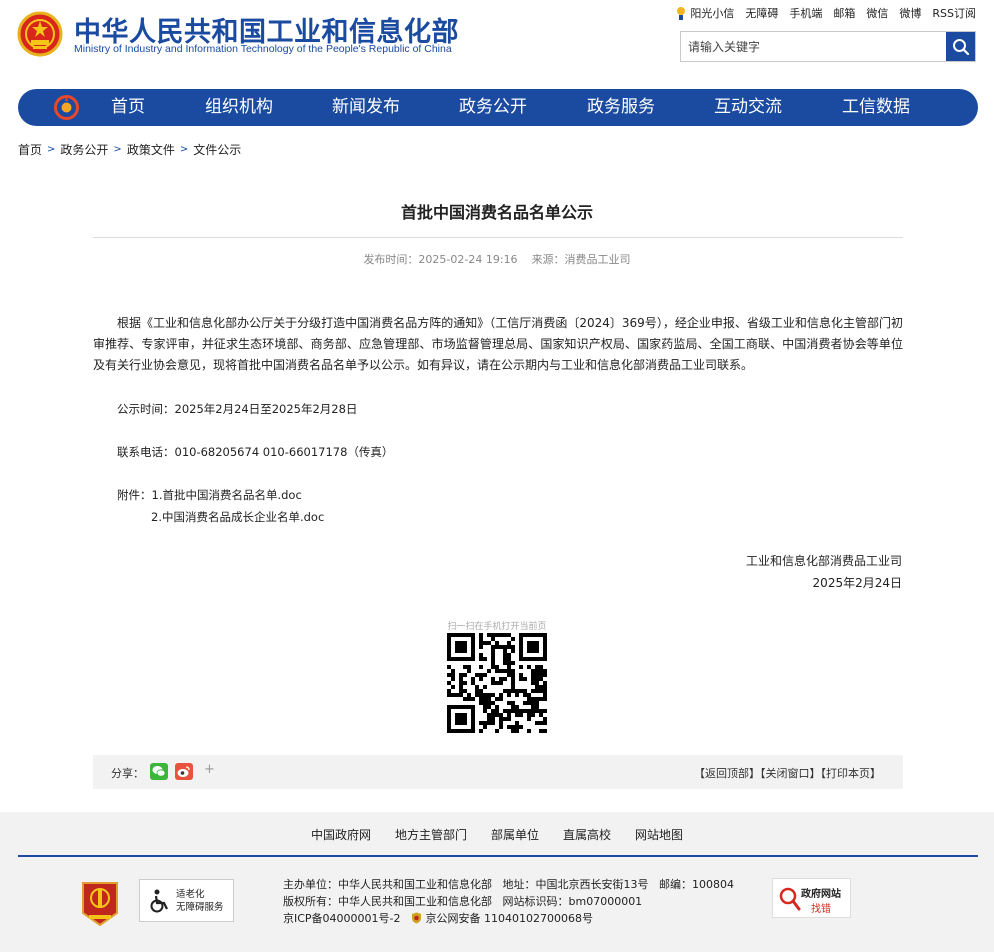 The image size is (994, 952). What do you see at coordinates (237, 517) in the screenshot?
I see `attachment-link-2: 2.中国消费名品成长企业名单.doc` at bounding box center [237, 517].